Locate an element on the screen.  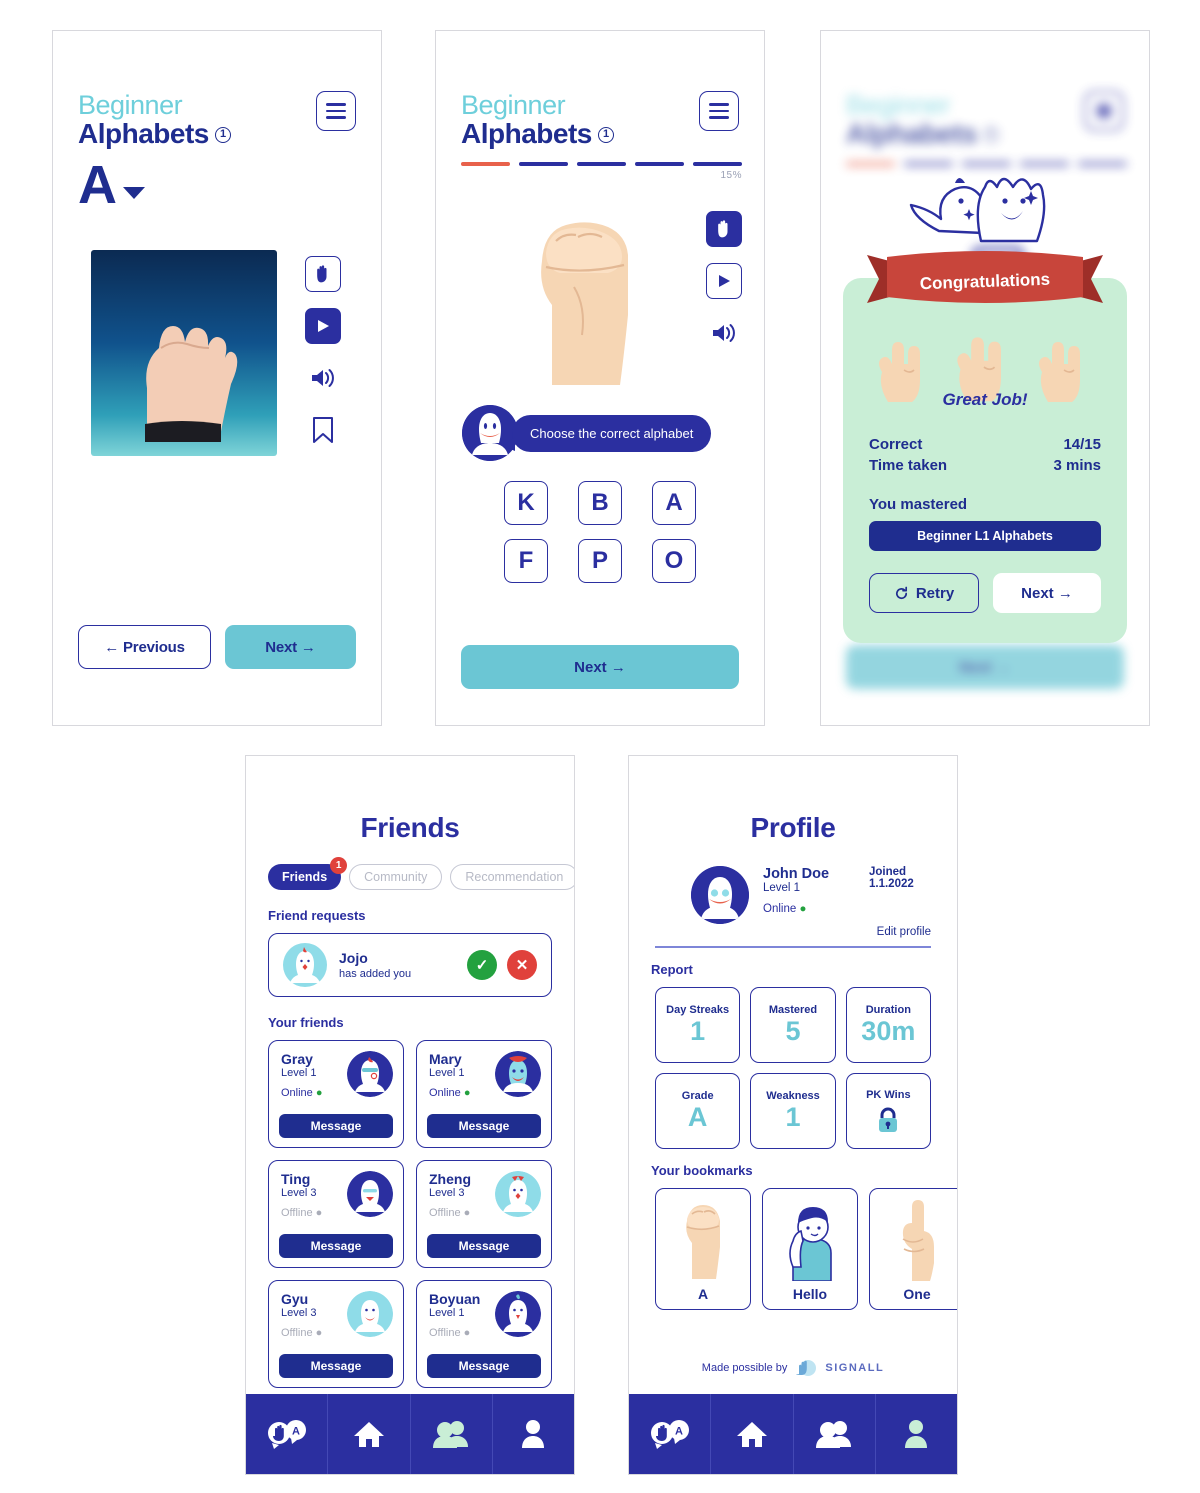
progress-percent: 15% is located at coordinates (731, 176).